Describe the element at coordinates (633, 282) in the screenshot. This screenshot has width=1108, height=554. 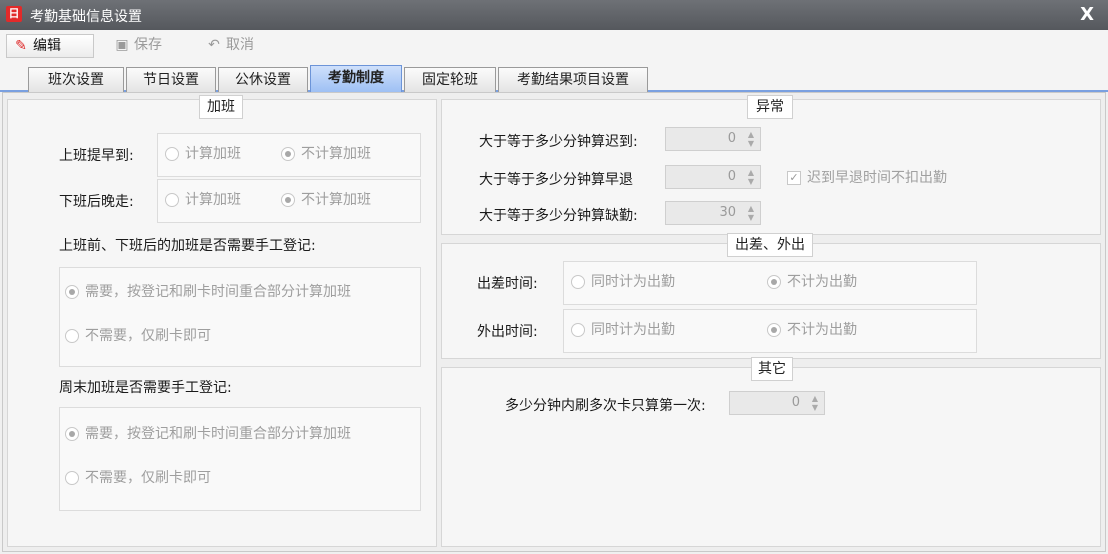
I see `trip-count-label: 同时计为出勤` at that location.